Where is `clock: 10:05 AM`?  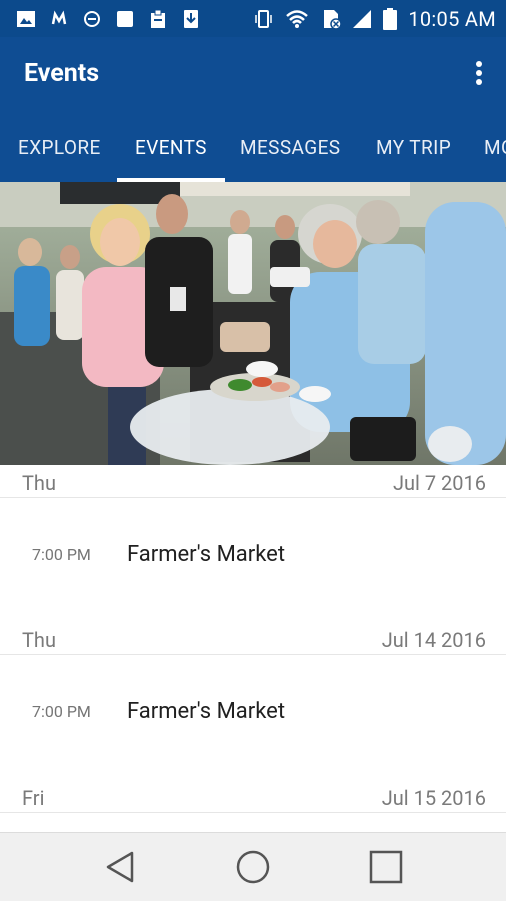
clock: 10:05 AM is located at coordinates (452, 18).